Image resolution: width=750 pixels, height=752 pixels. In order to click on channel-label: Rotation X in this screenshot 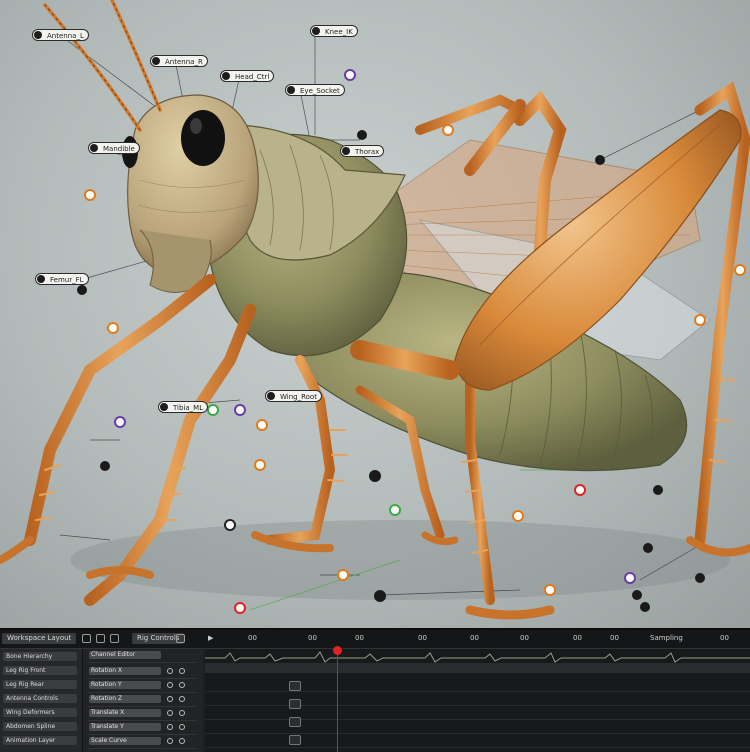, I will do `click(125, 671)`.